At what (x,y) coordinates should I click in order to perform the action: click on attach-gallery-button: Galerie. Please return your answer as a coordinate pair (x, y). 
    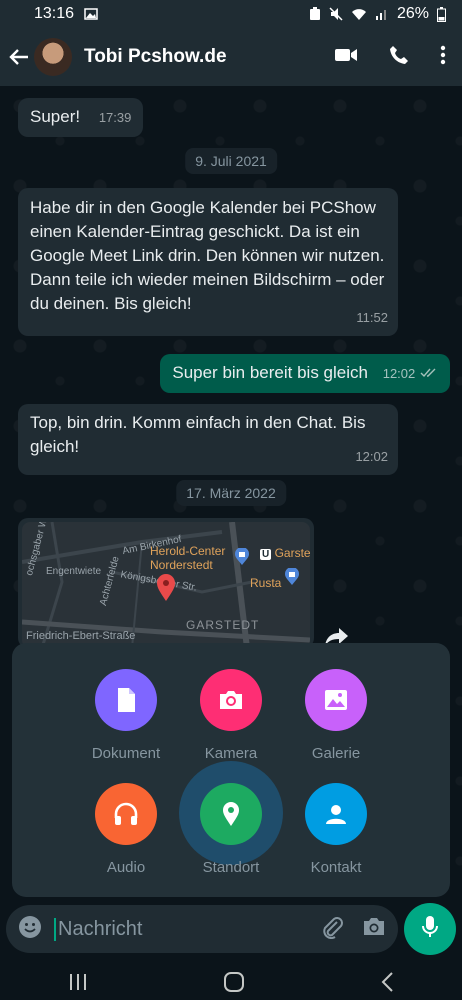
    Looking at the image, I should click on (336, 715).